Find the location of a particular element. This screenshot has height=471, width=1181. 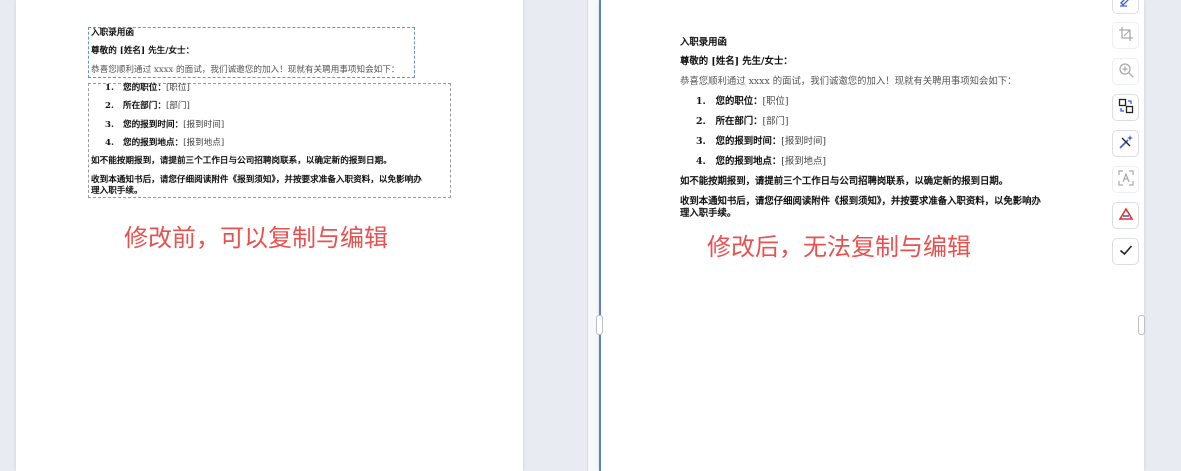

convert-button is located at coordinates (1125, 107).